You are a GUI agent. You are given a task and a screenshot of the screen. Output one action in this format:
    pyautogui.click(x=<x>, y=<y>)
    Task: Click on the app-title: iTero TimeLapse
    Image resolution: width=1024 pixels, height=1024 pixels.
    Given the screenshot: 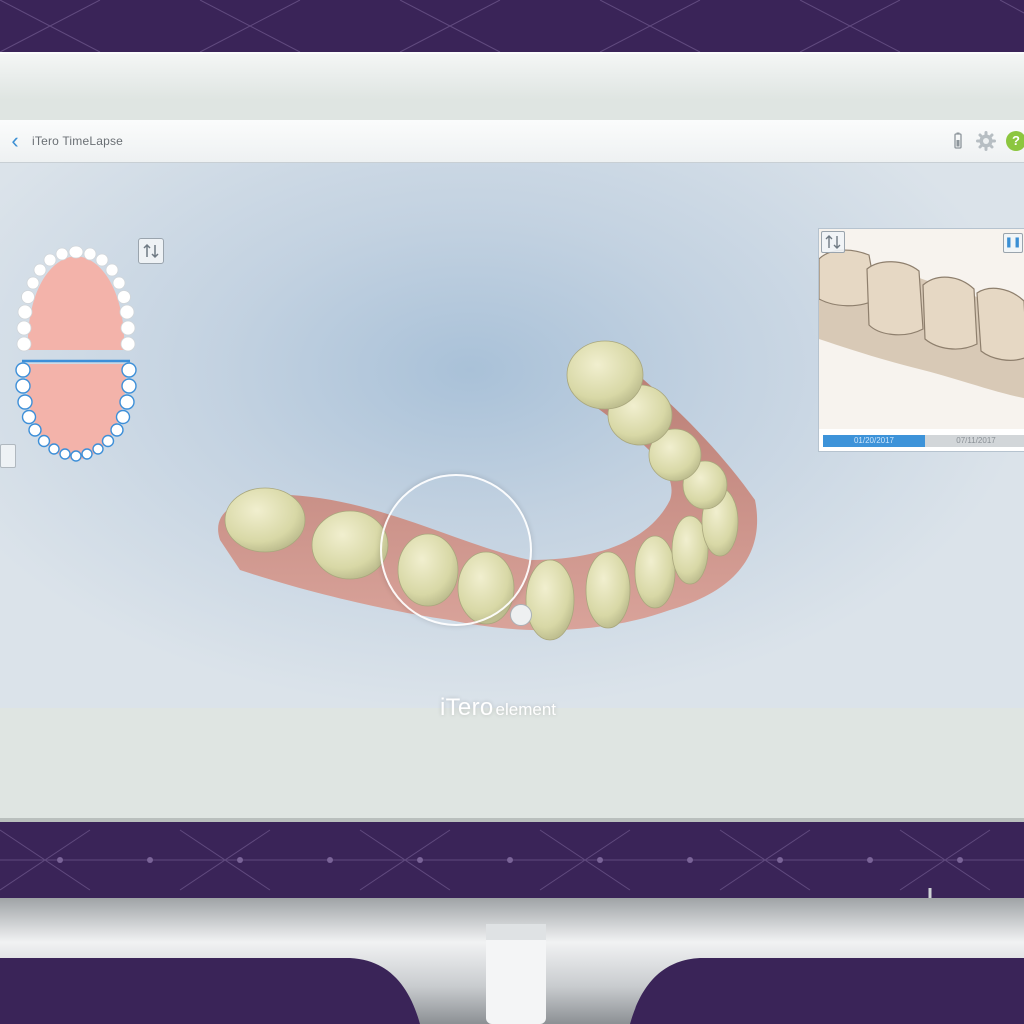 What is the action you would take?
    pyautogui.click(x=78, y=141)
    